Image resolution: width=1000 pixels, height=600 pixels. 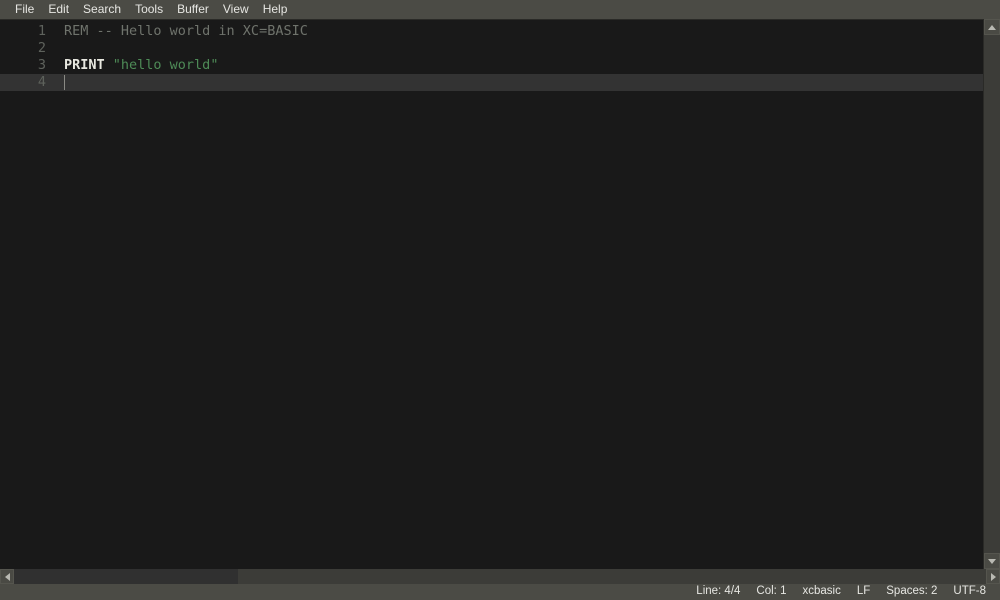 What do you see at coordinates (491, 82) in the screenshot?
I see `code-line-4: 4` at bounding box center [491, 82].